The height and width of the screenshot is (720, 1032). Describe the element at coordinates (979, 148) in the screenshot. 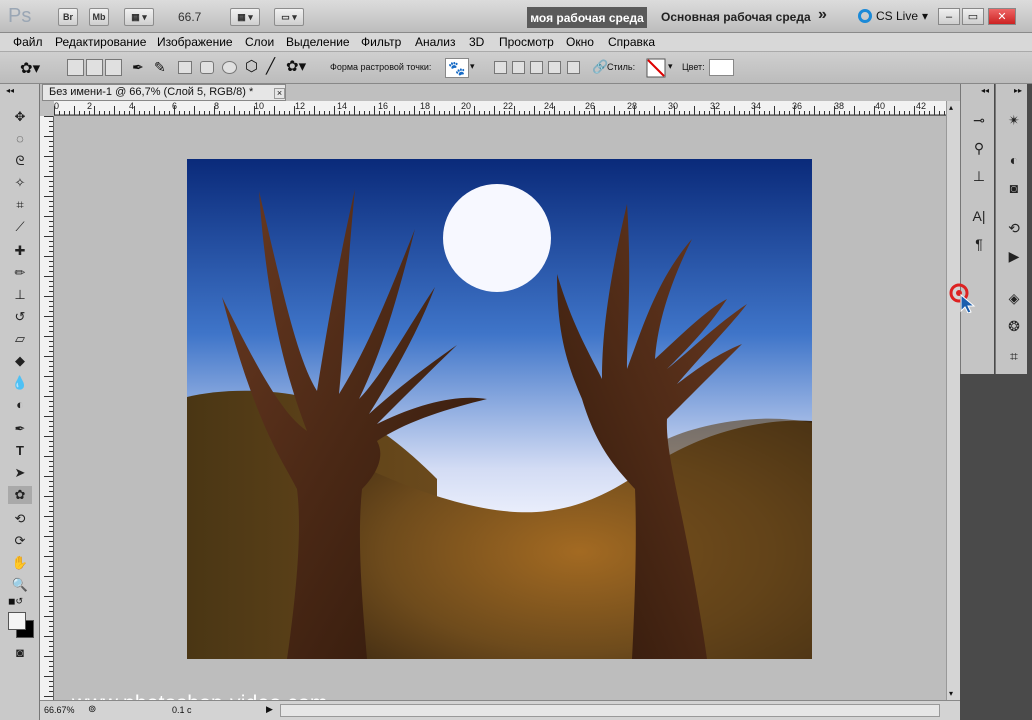

I see `clone-source-icon: ⚲` at that location.